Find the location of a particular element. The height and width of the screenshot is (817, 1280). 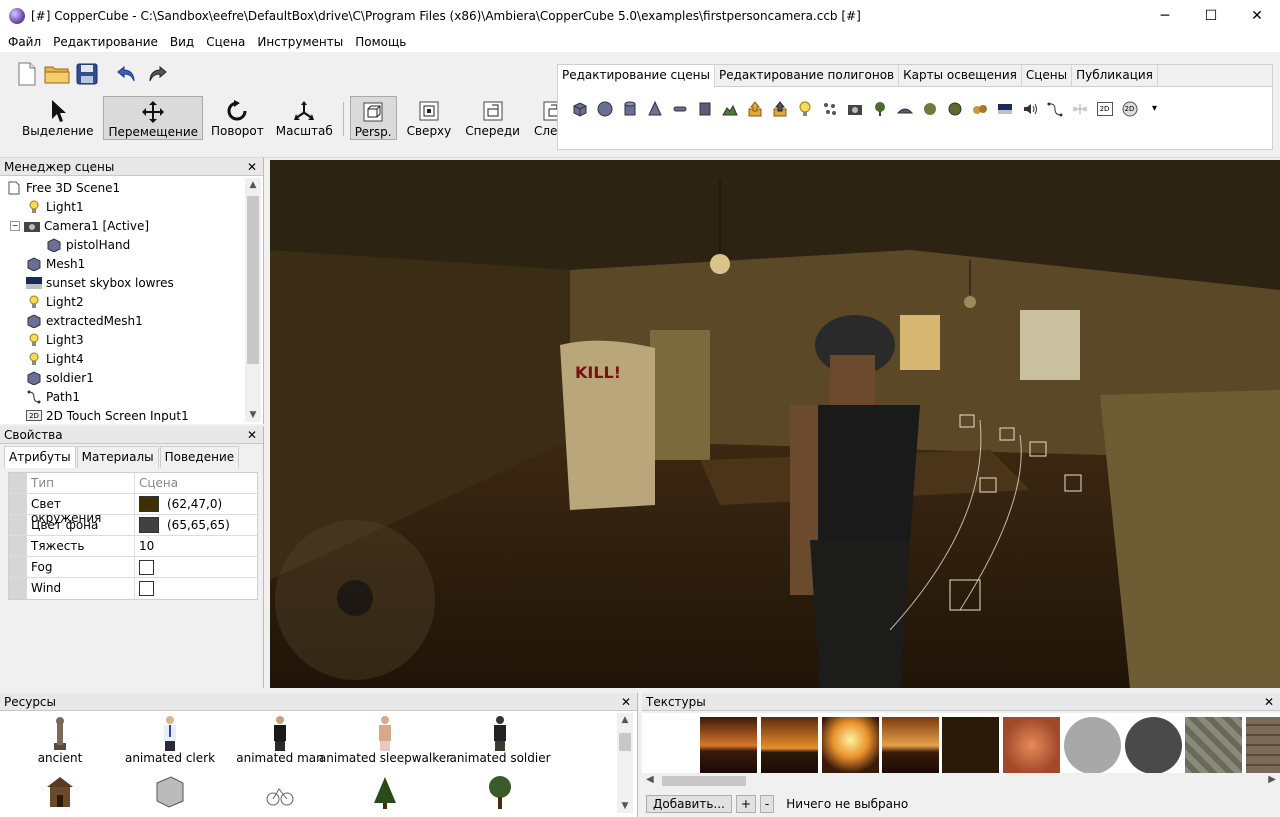

tree-item-path1: Path1 is located at coordinates (122, 396).